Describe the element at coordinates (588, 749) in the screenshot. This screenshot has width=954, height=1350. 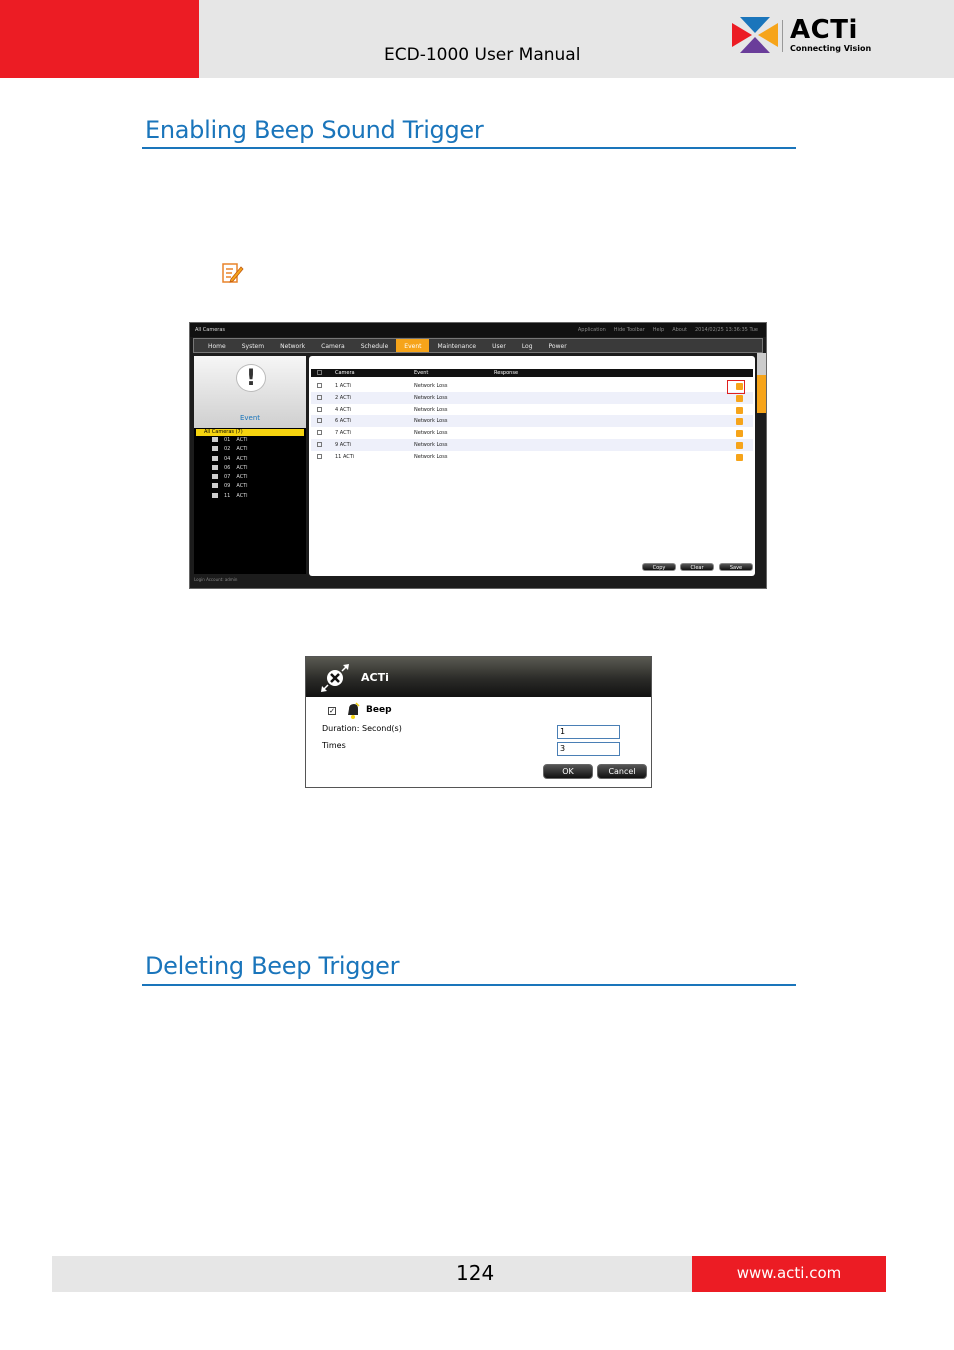
I see `times-input: 3` at that location.